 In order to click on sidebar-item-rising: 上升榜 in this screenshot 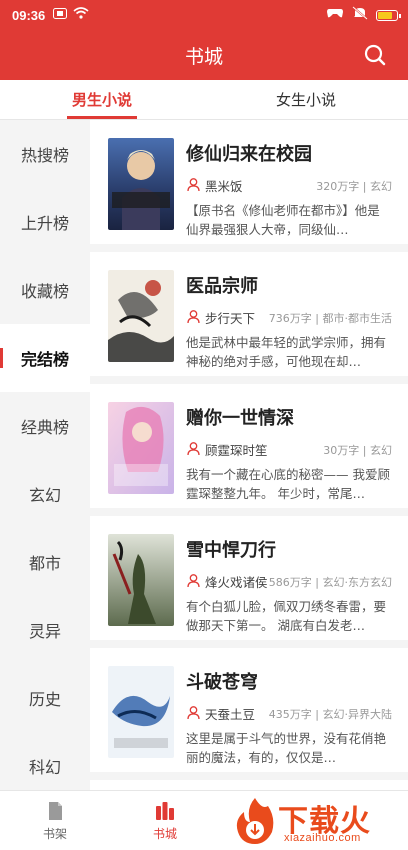, I will do `click(45, 222)`.